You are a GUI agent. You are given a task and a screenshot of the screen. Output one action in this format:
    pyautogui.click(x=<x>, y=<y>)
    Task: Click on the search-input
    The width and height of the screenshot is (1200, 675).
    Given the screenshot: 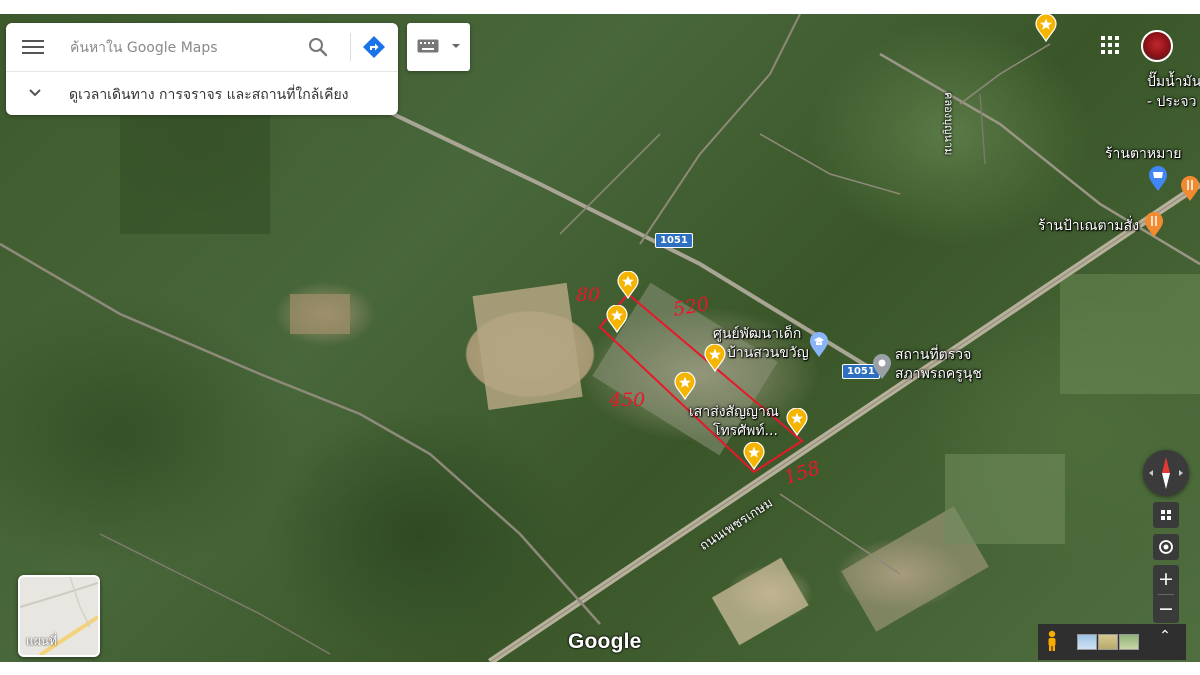 What is the action you would take?
    pyautogui.click(x=185, y=48)
    